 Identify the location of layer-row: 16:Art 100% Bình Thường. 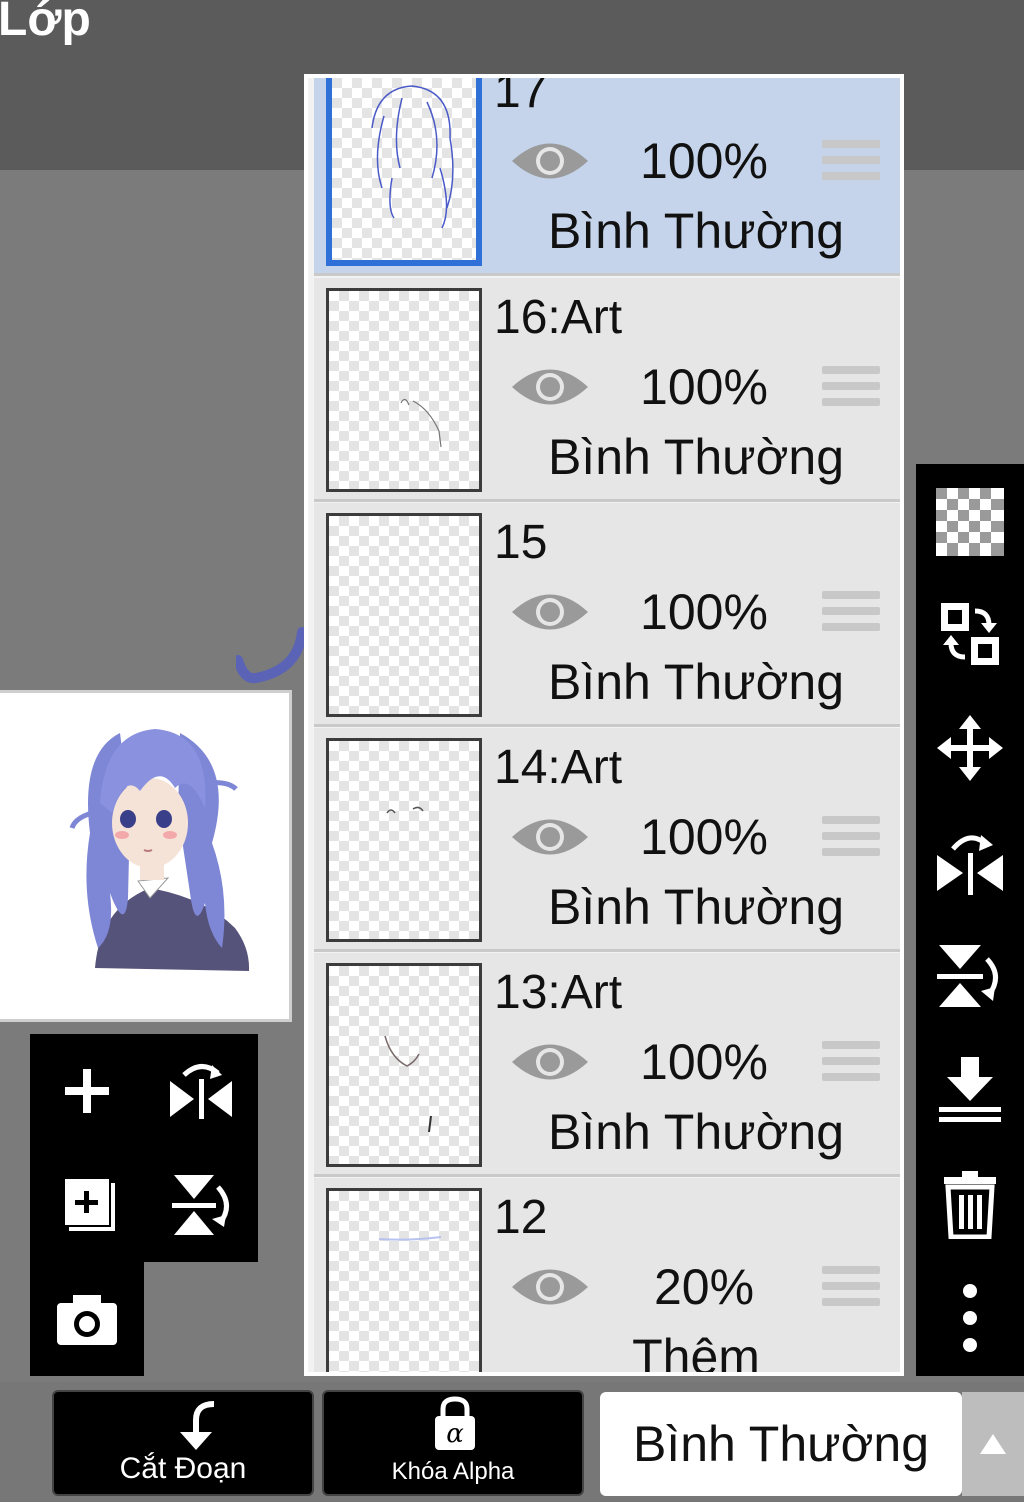
(607, 390).